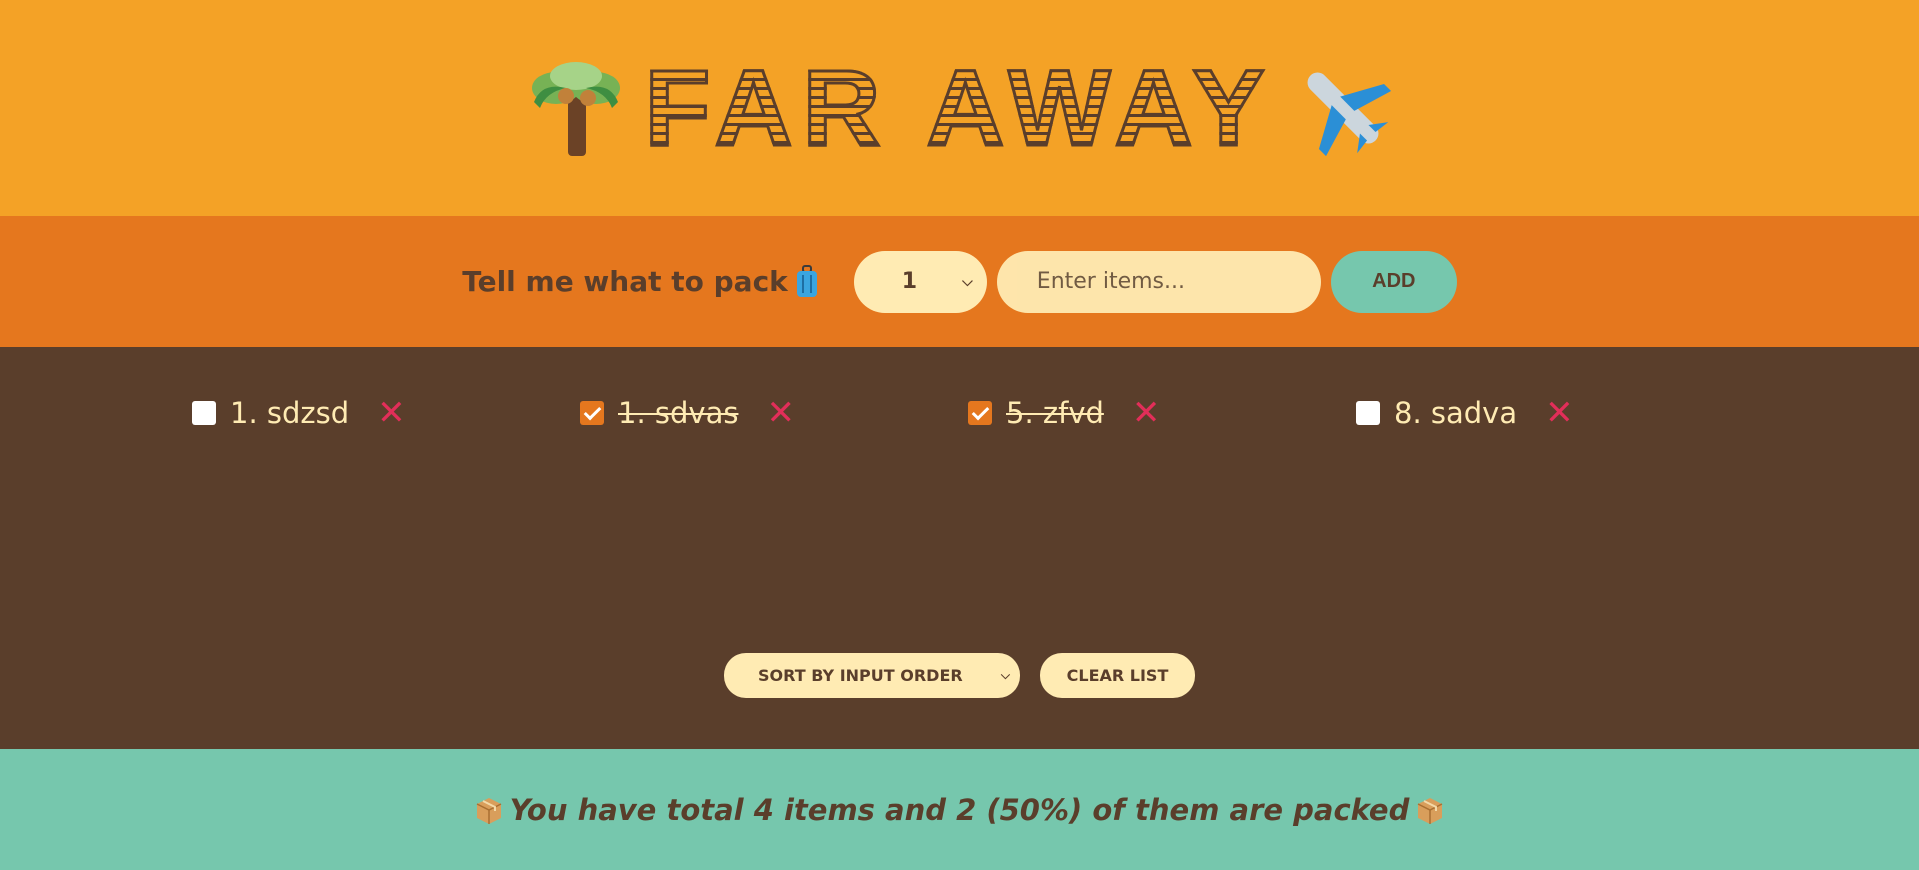 The height and width of the screenshot is (870, 1919). I want to click on form-prompt: Tell me what to pack, so click(640, 281).